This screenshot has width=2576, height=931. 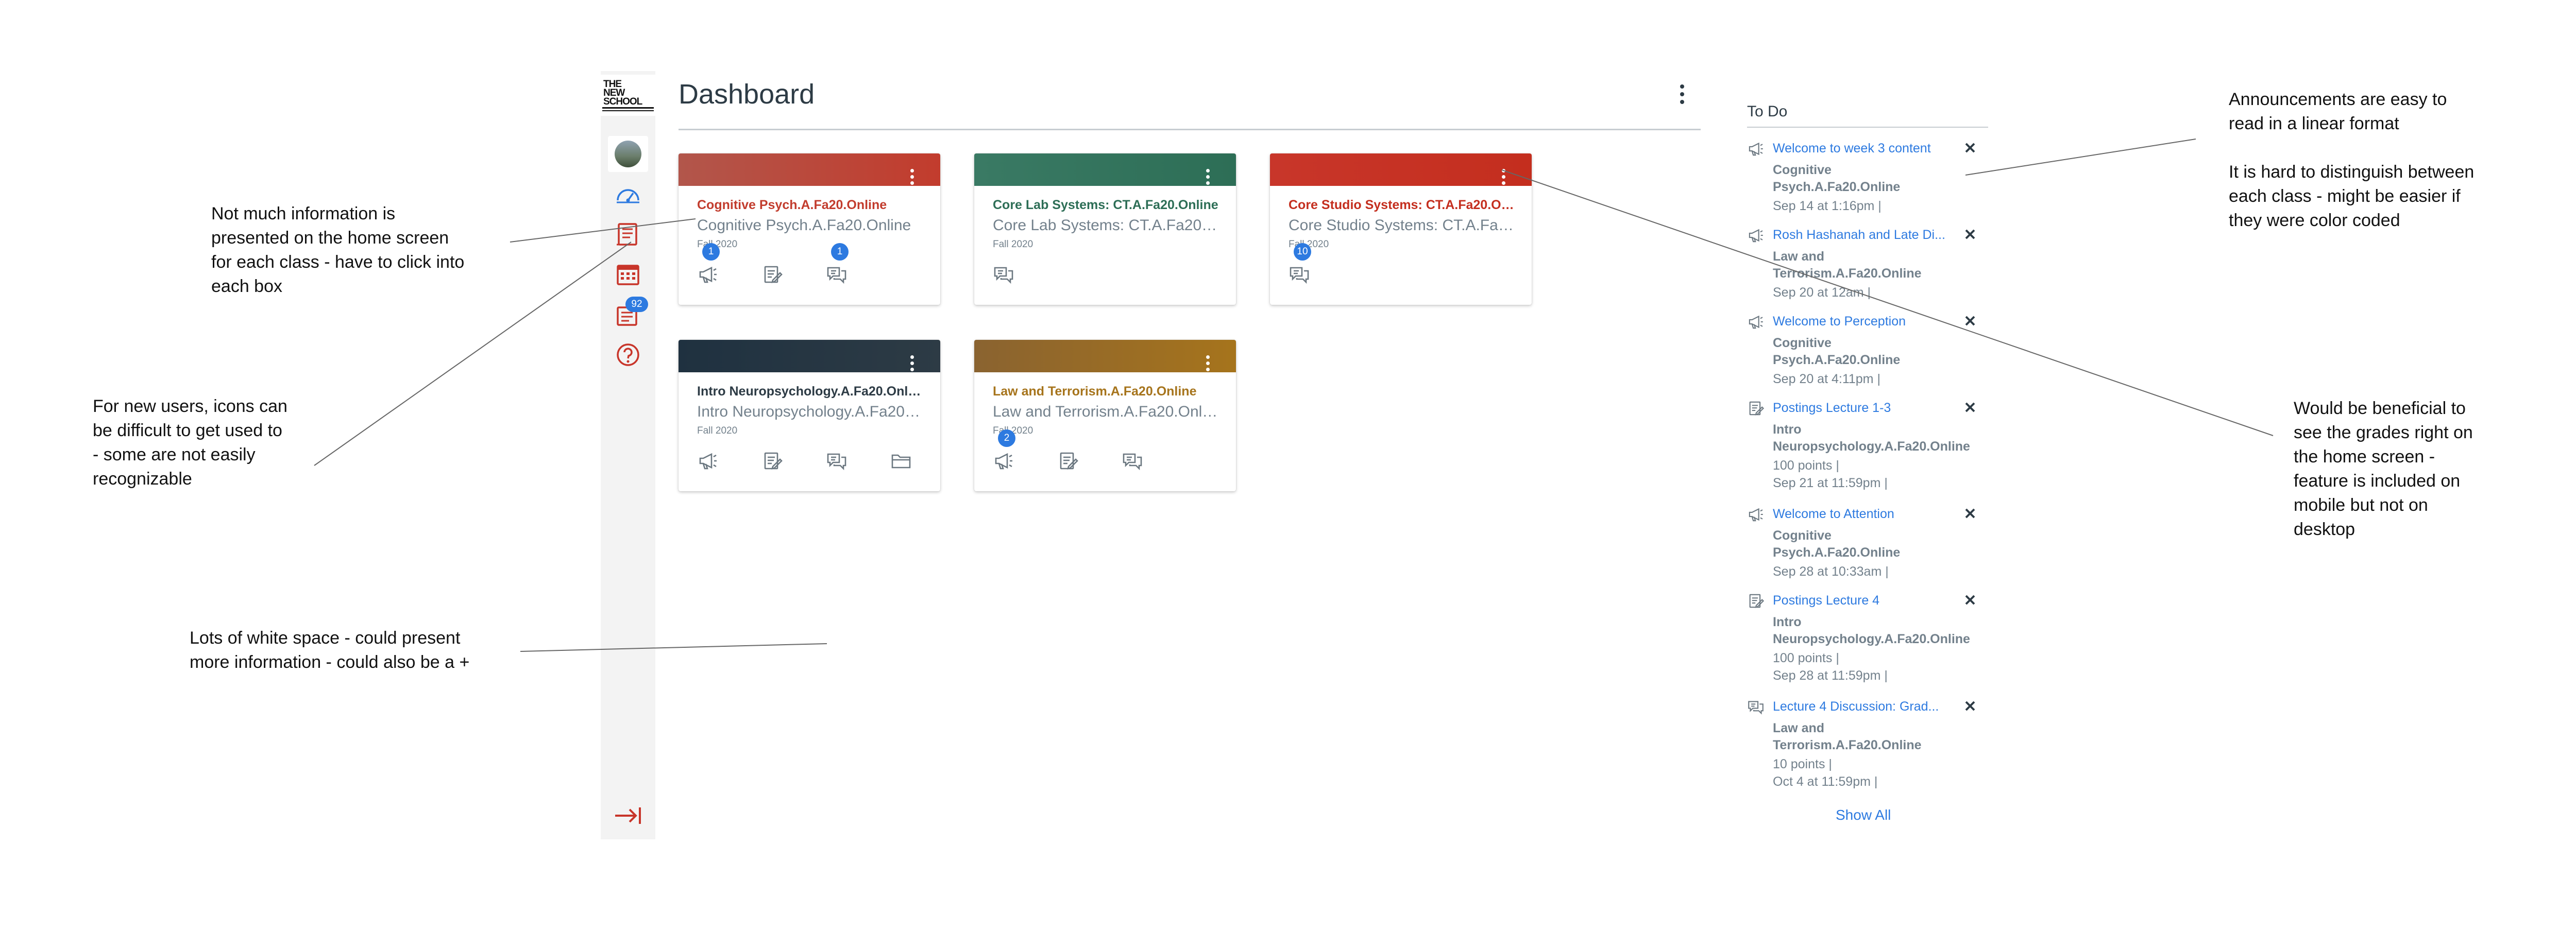 I want to click on calendar-icon, so click(x=628, y=275).